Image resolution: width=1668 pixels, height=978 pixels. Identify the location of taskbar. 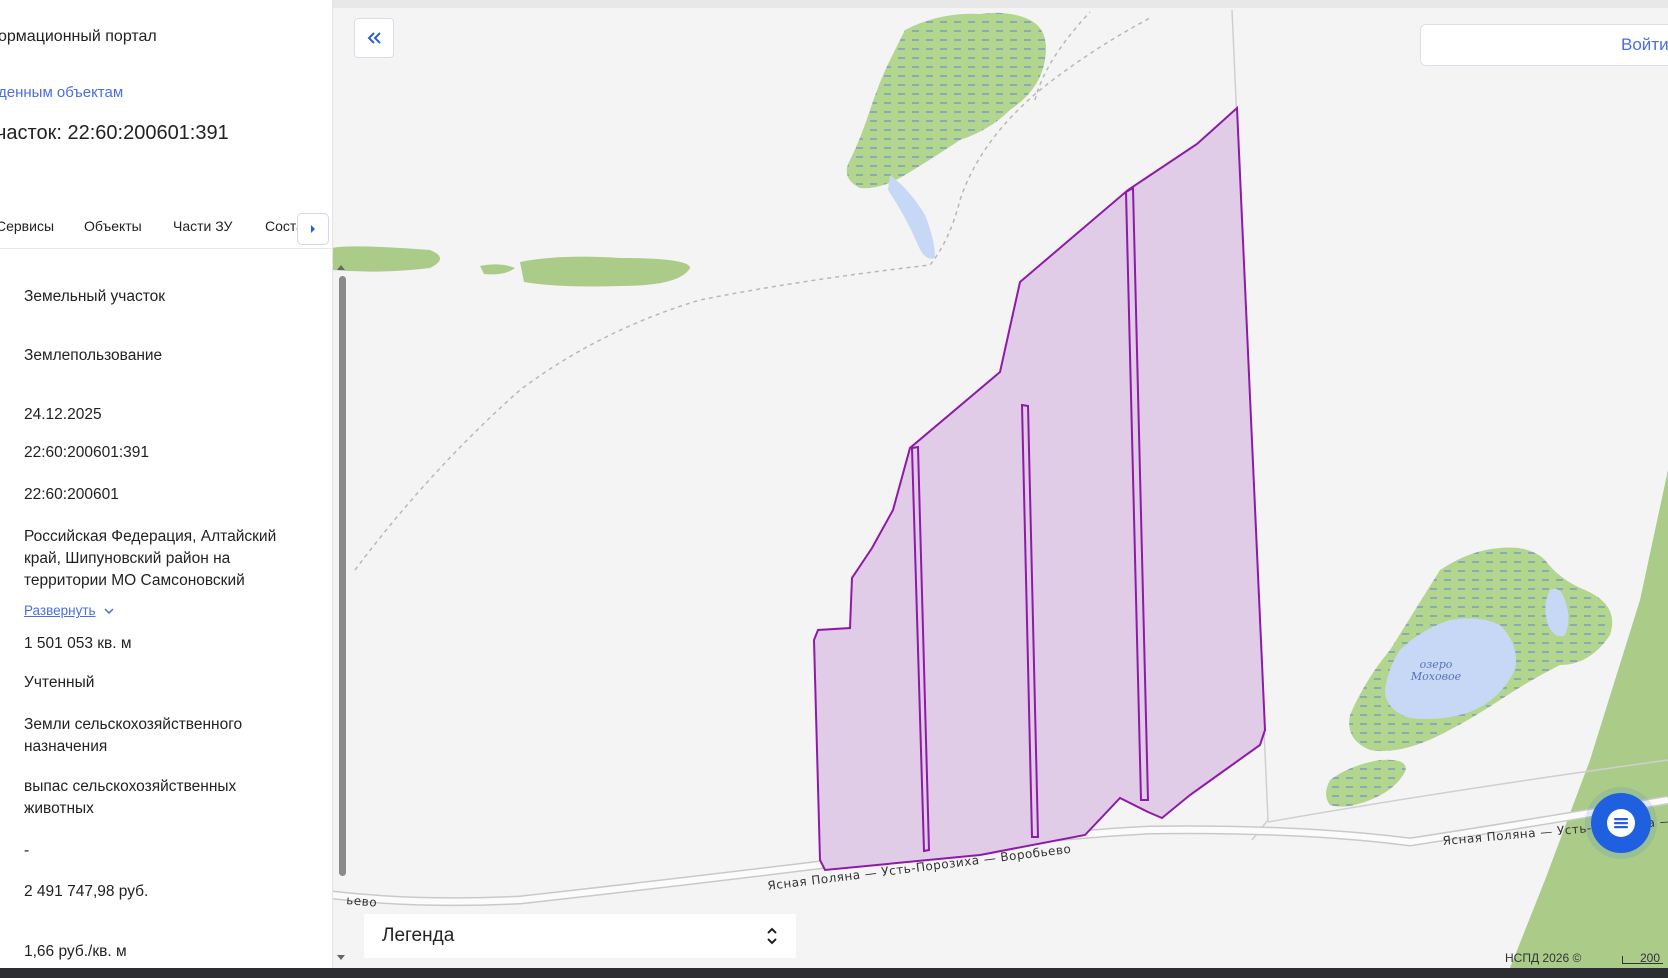
(834, 973).